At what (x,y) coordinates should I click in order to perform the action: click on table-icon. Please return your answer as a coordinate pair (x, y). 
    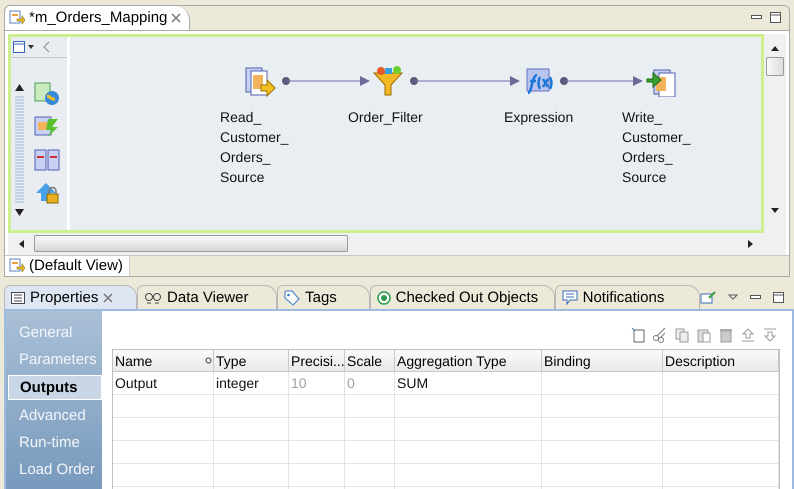
    Looking at the image, I should click on (47, 126).